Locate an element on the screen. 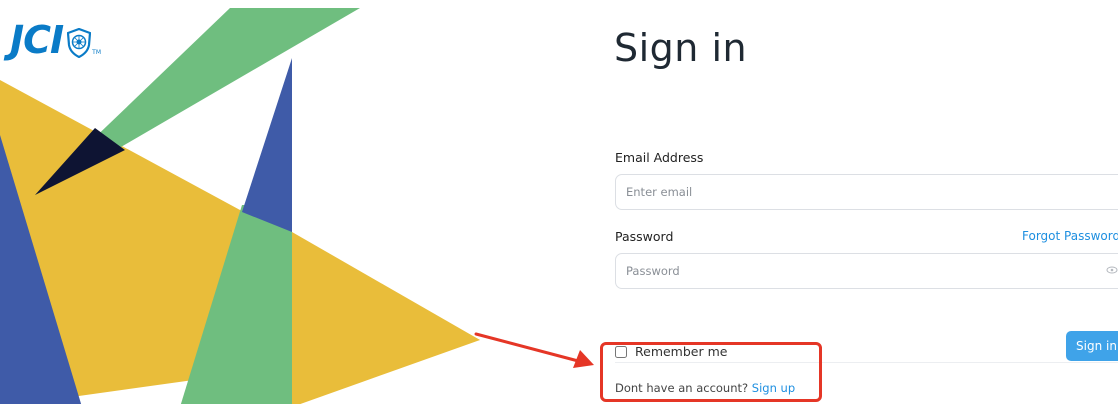 The image size is (1118, 407). trademark-mark: TM is located at coordinates (97, 52).